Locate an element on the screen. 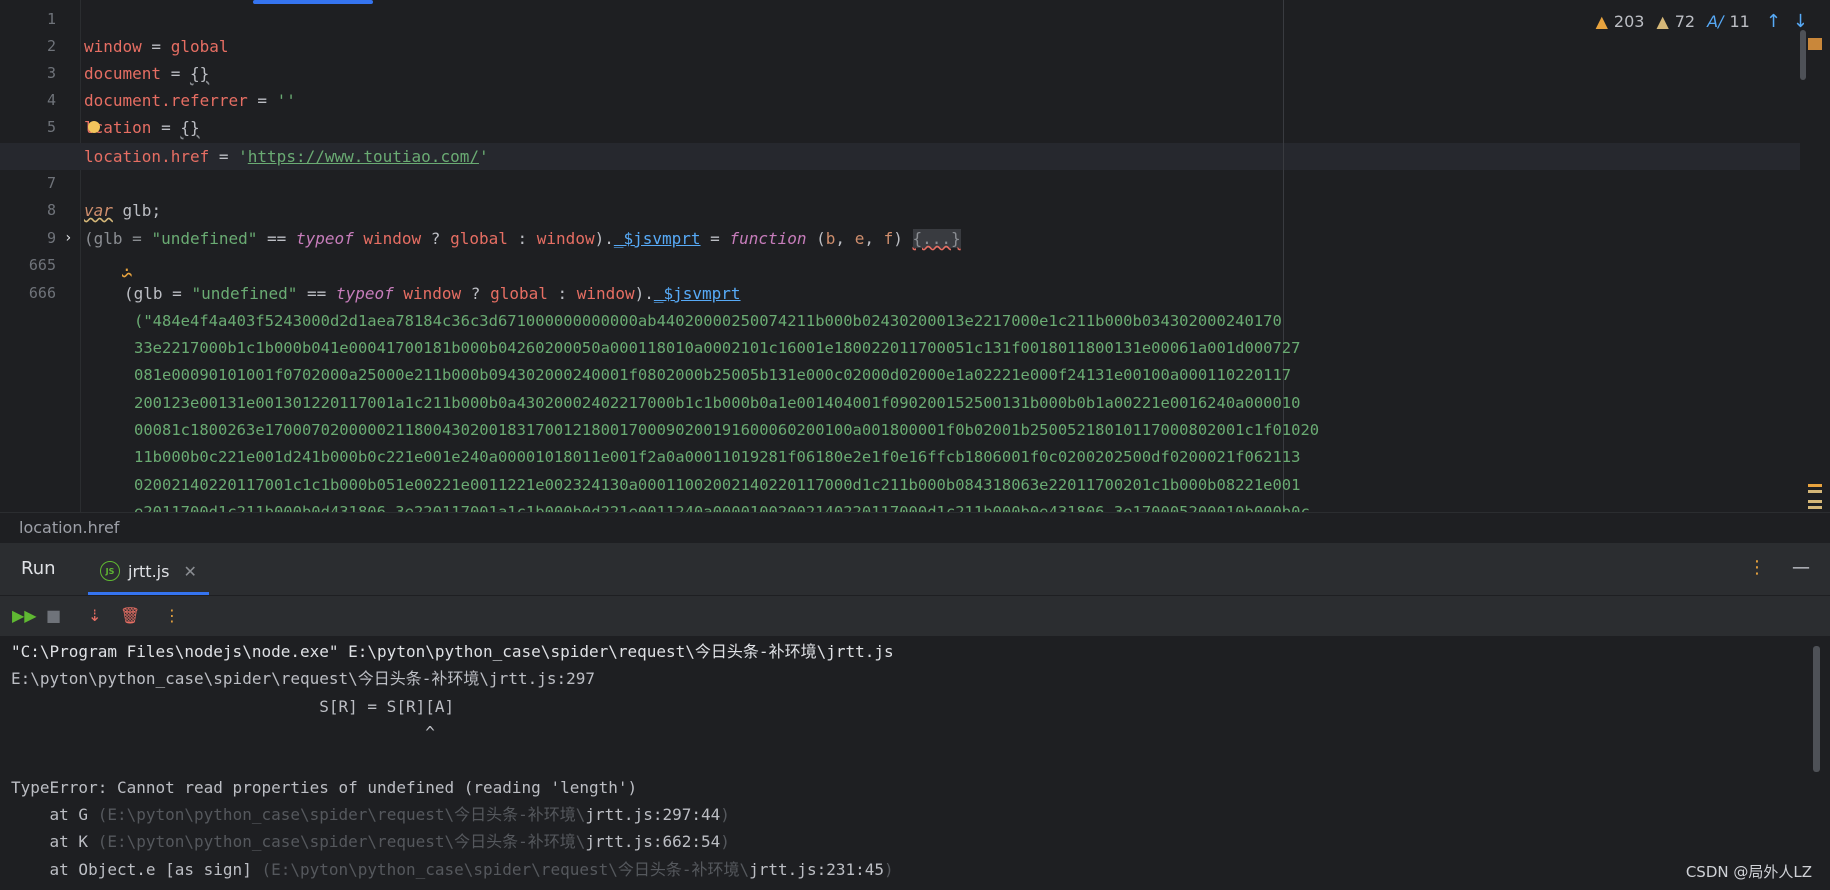  line-number: 5 is located at coordinates (51, 127).